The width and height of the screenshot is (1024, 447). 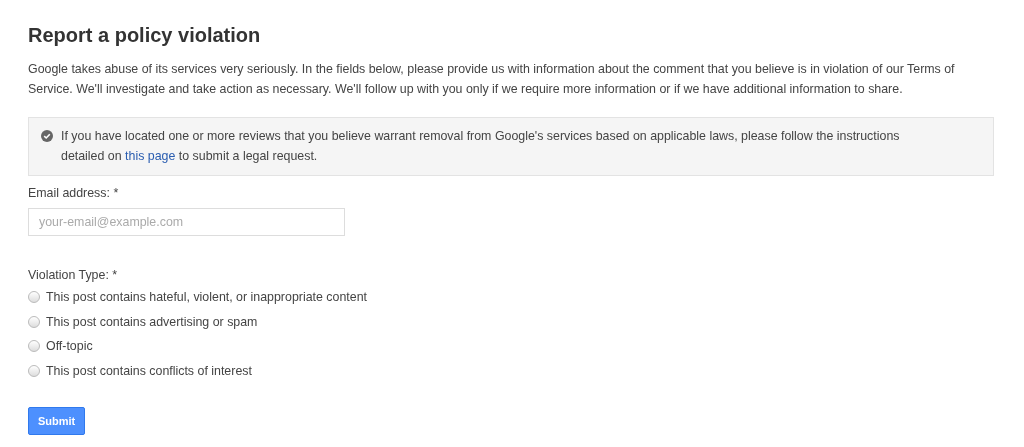 I want to click on email-label: Email address: *, so click(x=73, y=193).